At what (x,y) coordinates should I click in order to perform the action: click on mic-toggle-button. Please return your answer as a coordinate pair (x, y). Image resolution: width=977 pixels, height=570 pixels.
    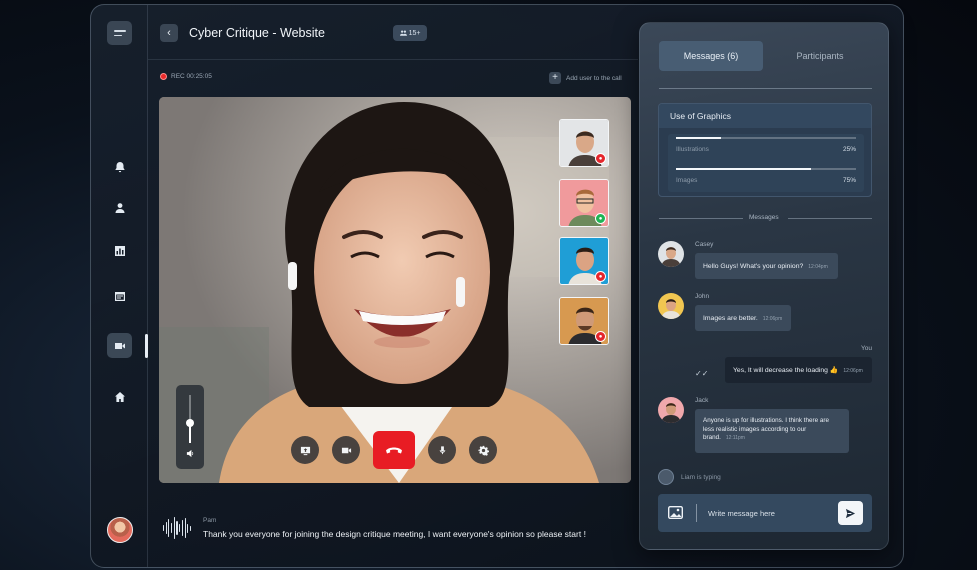
    Looking at the image, I should click on (442, 450).